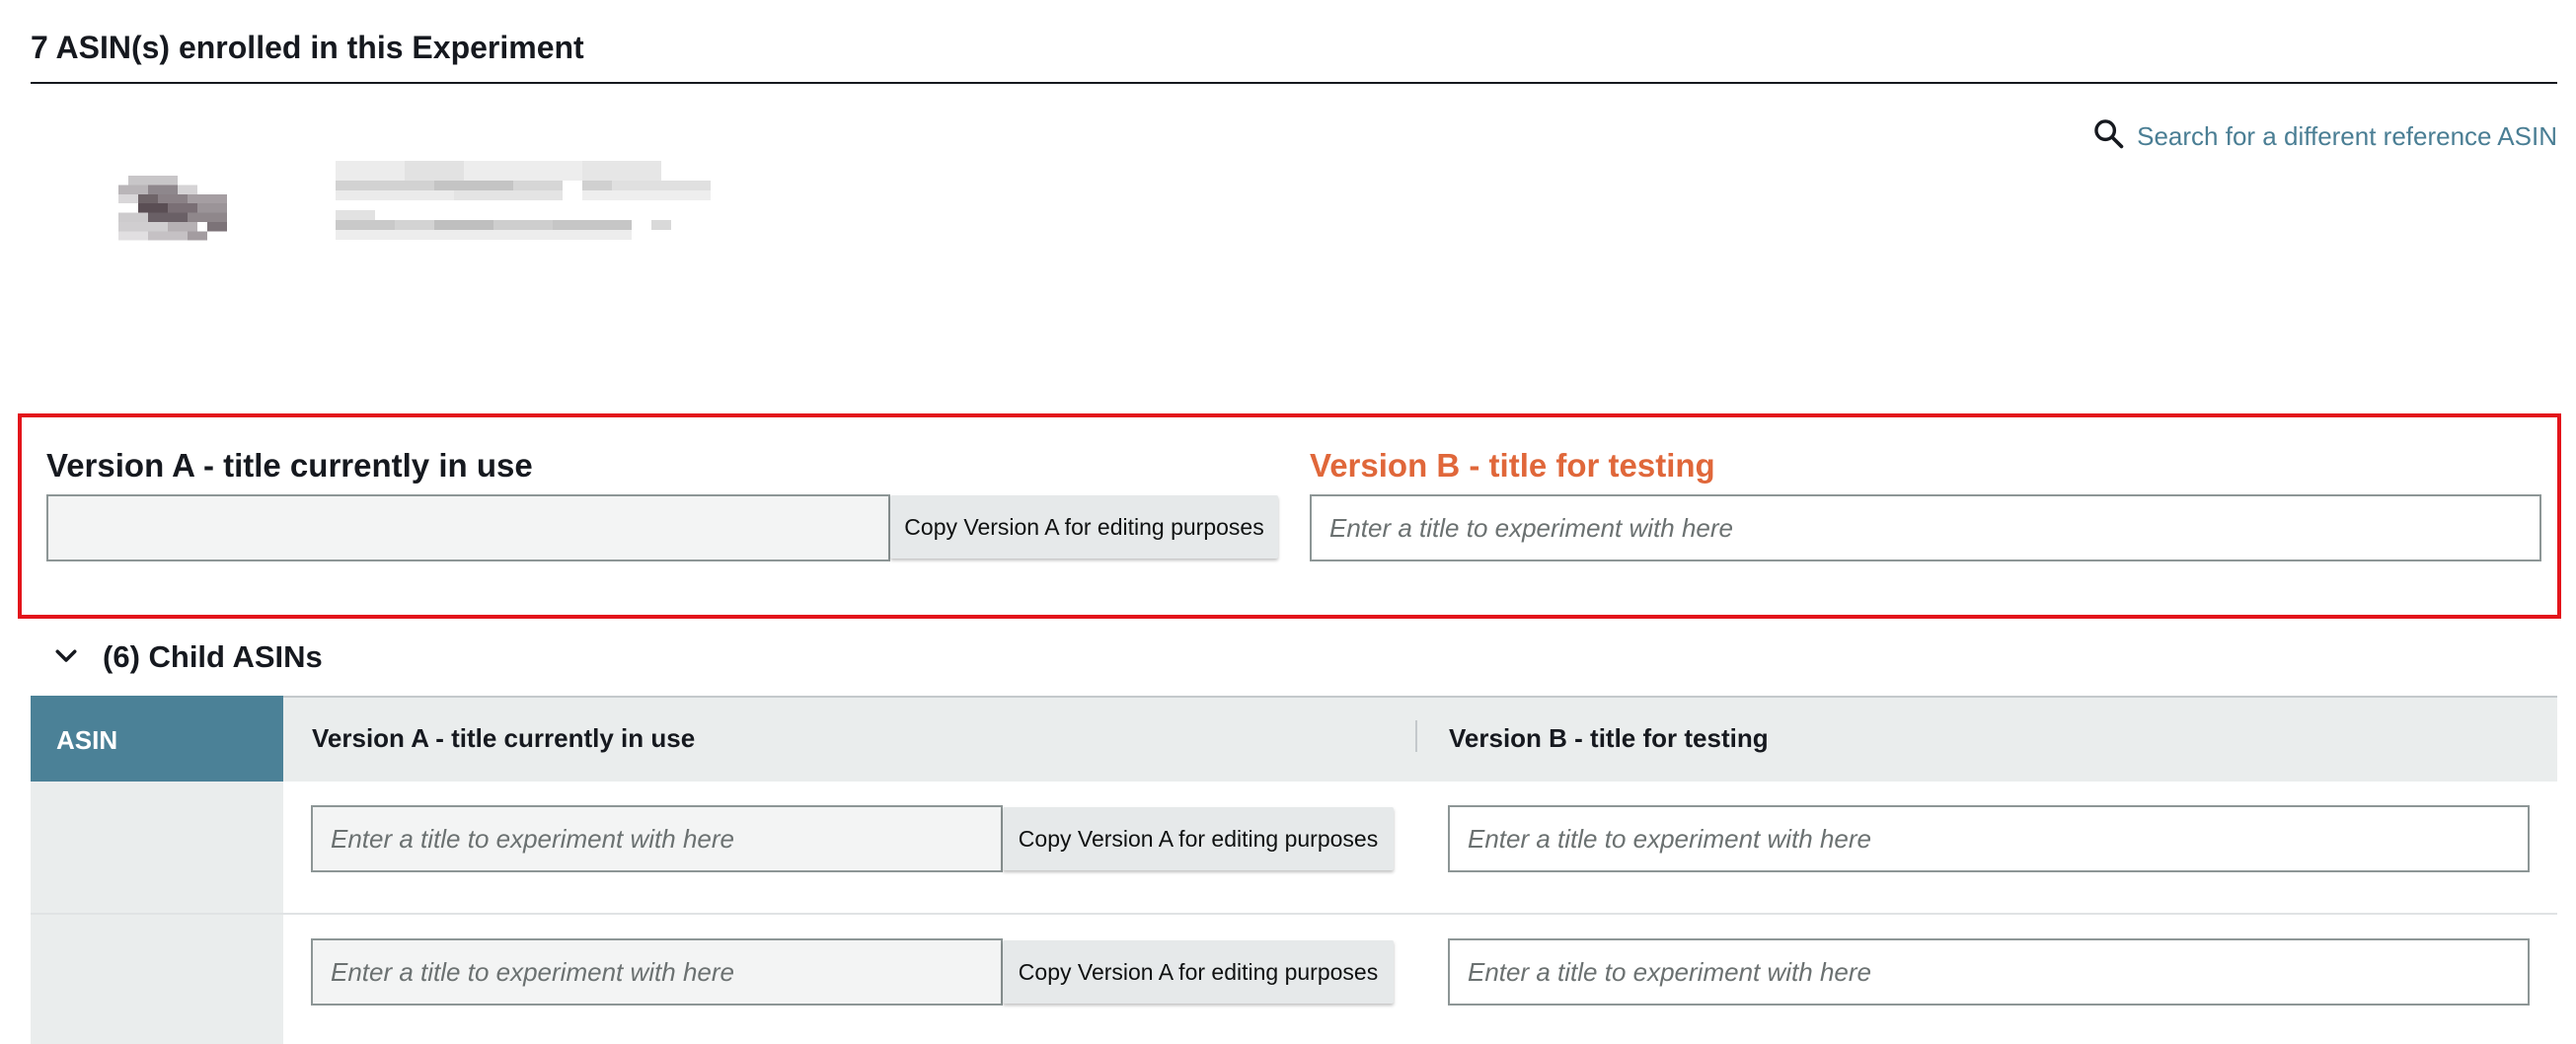 This screenshot has width=2576, height=1044. What do you see at coordinates (1294, 83) in the screenshot?
I see `header-divider` at bounding box center [1294, 83].